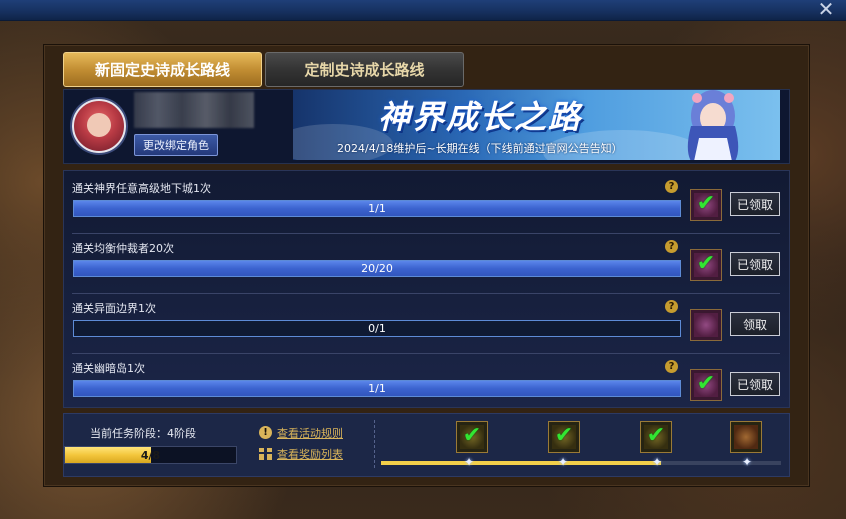  What do you see at coordinates (480, 117) in the screenshot?
I see `banner-title: 神界成长之路` at bounding box center [480, 117].